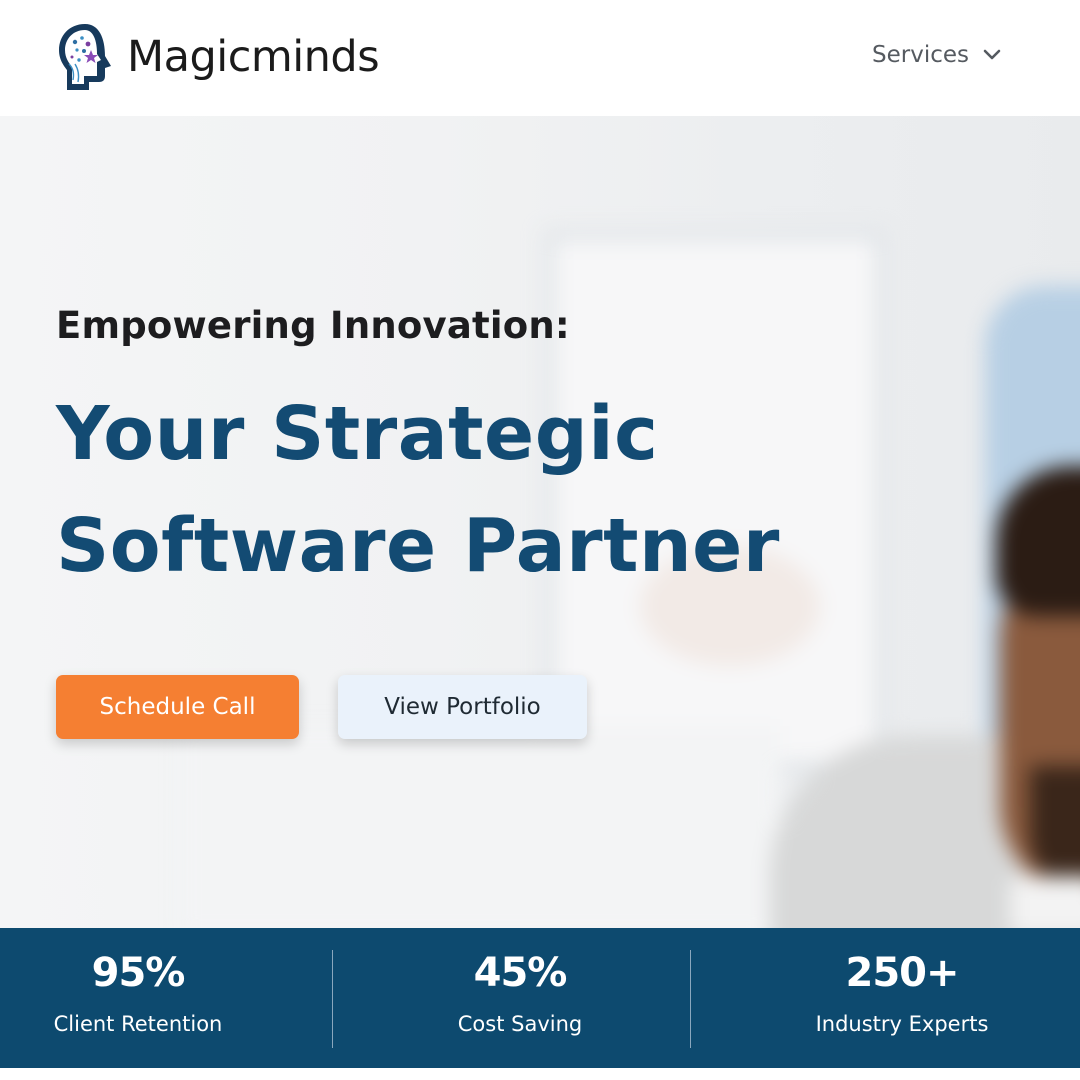  I want to click on stat-label: Cost Saving, so click(520, 1024).